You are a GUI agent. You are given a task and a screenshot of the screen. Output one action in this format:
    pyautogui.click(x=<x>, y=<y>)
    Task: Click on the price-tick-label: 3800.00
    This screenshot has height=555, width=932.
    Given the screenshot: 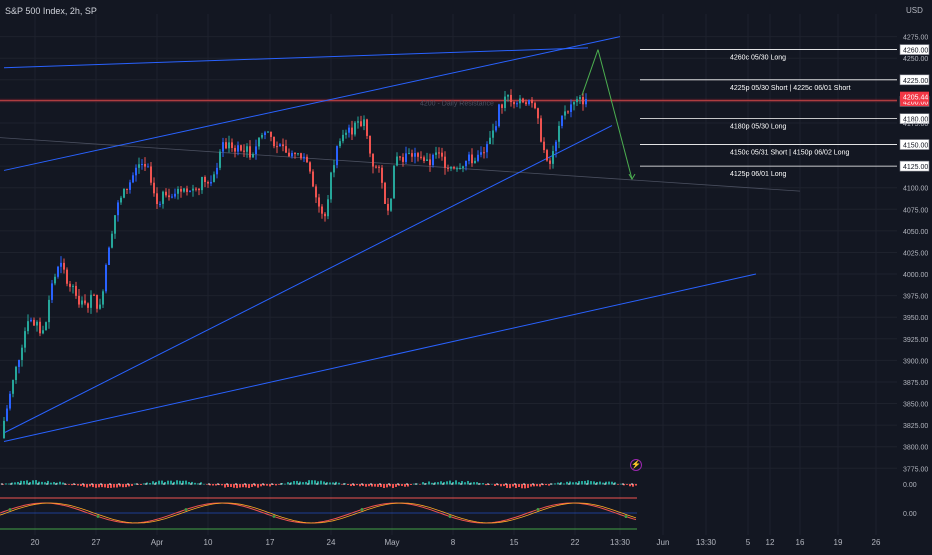 What is the action you would take?
    pyautogui.click(x=915, y=448)
    